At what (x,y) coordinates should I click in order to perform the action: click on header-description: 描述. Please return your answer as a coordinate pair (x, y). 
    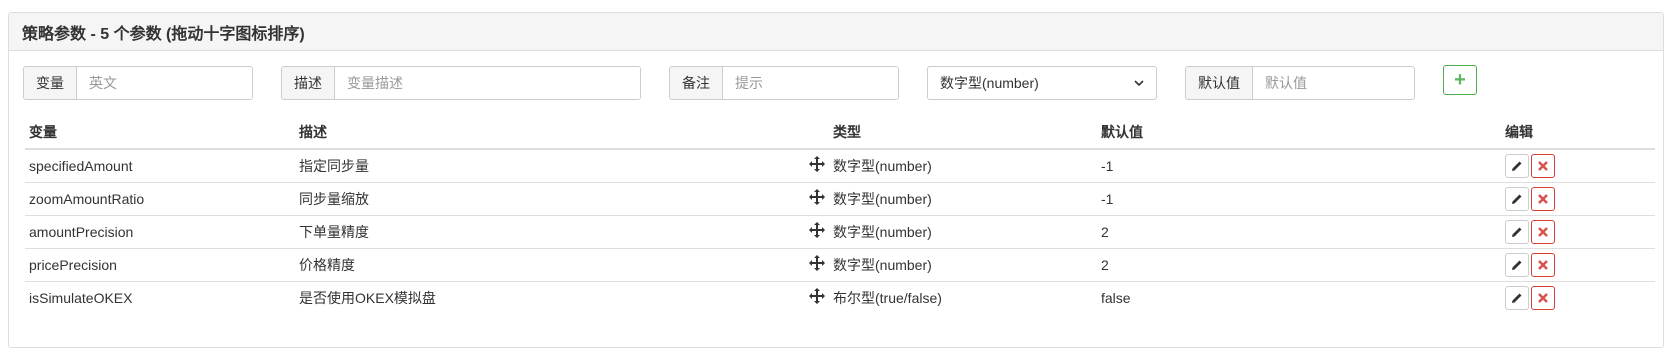
    Looking at the image, I should click on (552, 133).